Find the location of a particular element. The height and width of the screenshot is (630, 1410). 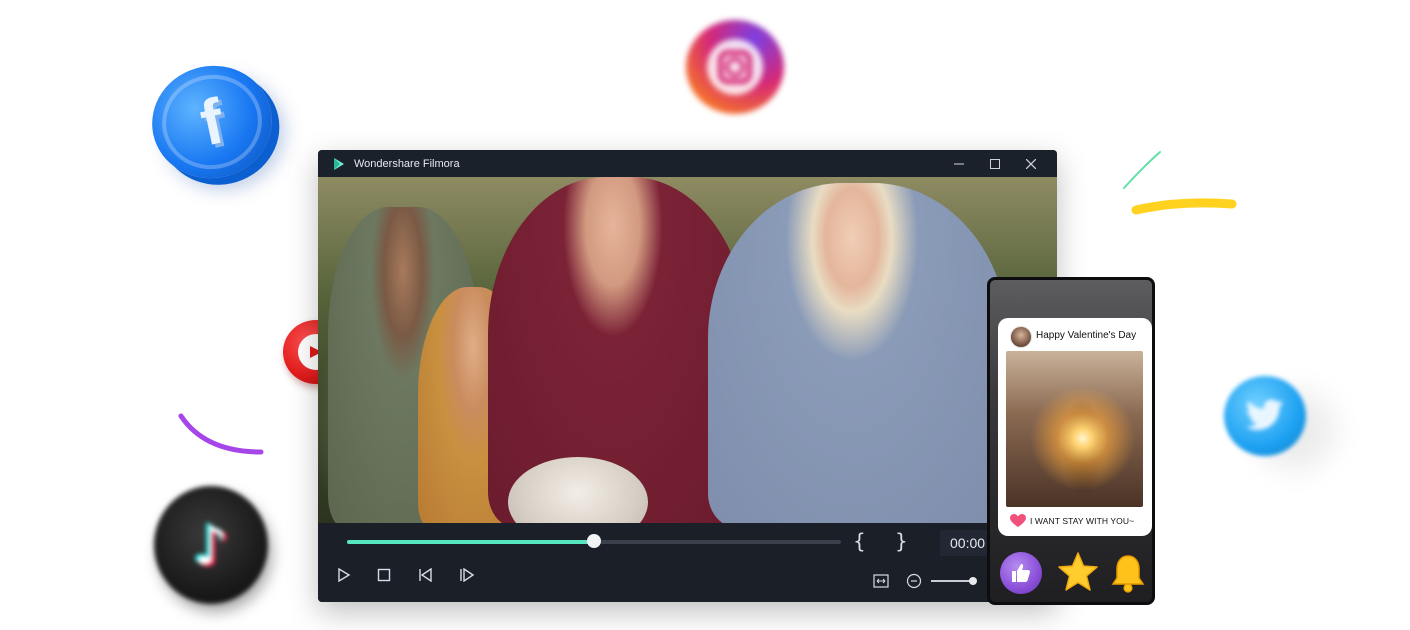

timeline-progress is located at coordinates (470, 542).